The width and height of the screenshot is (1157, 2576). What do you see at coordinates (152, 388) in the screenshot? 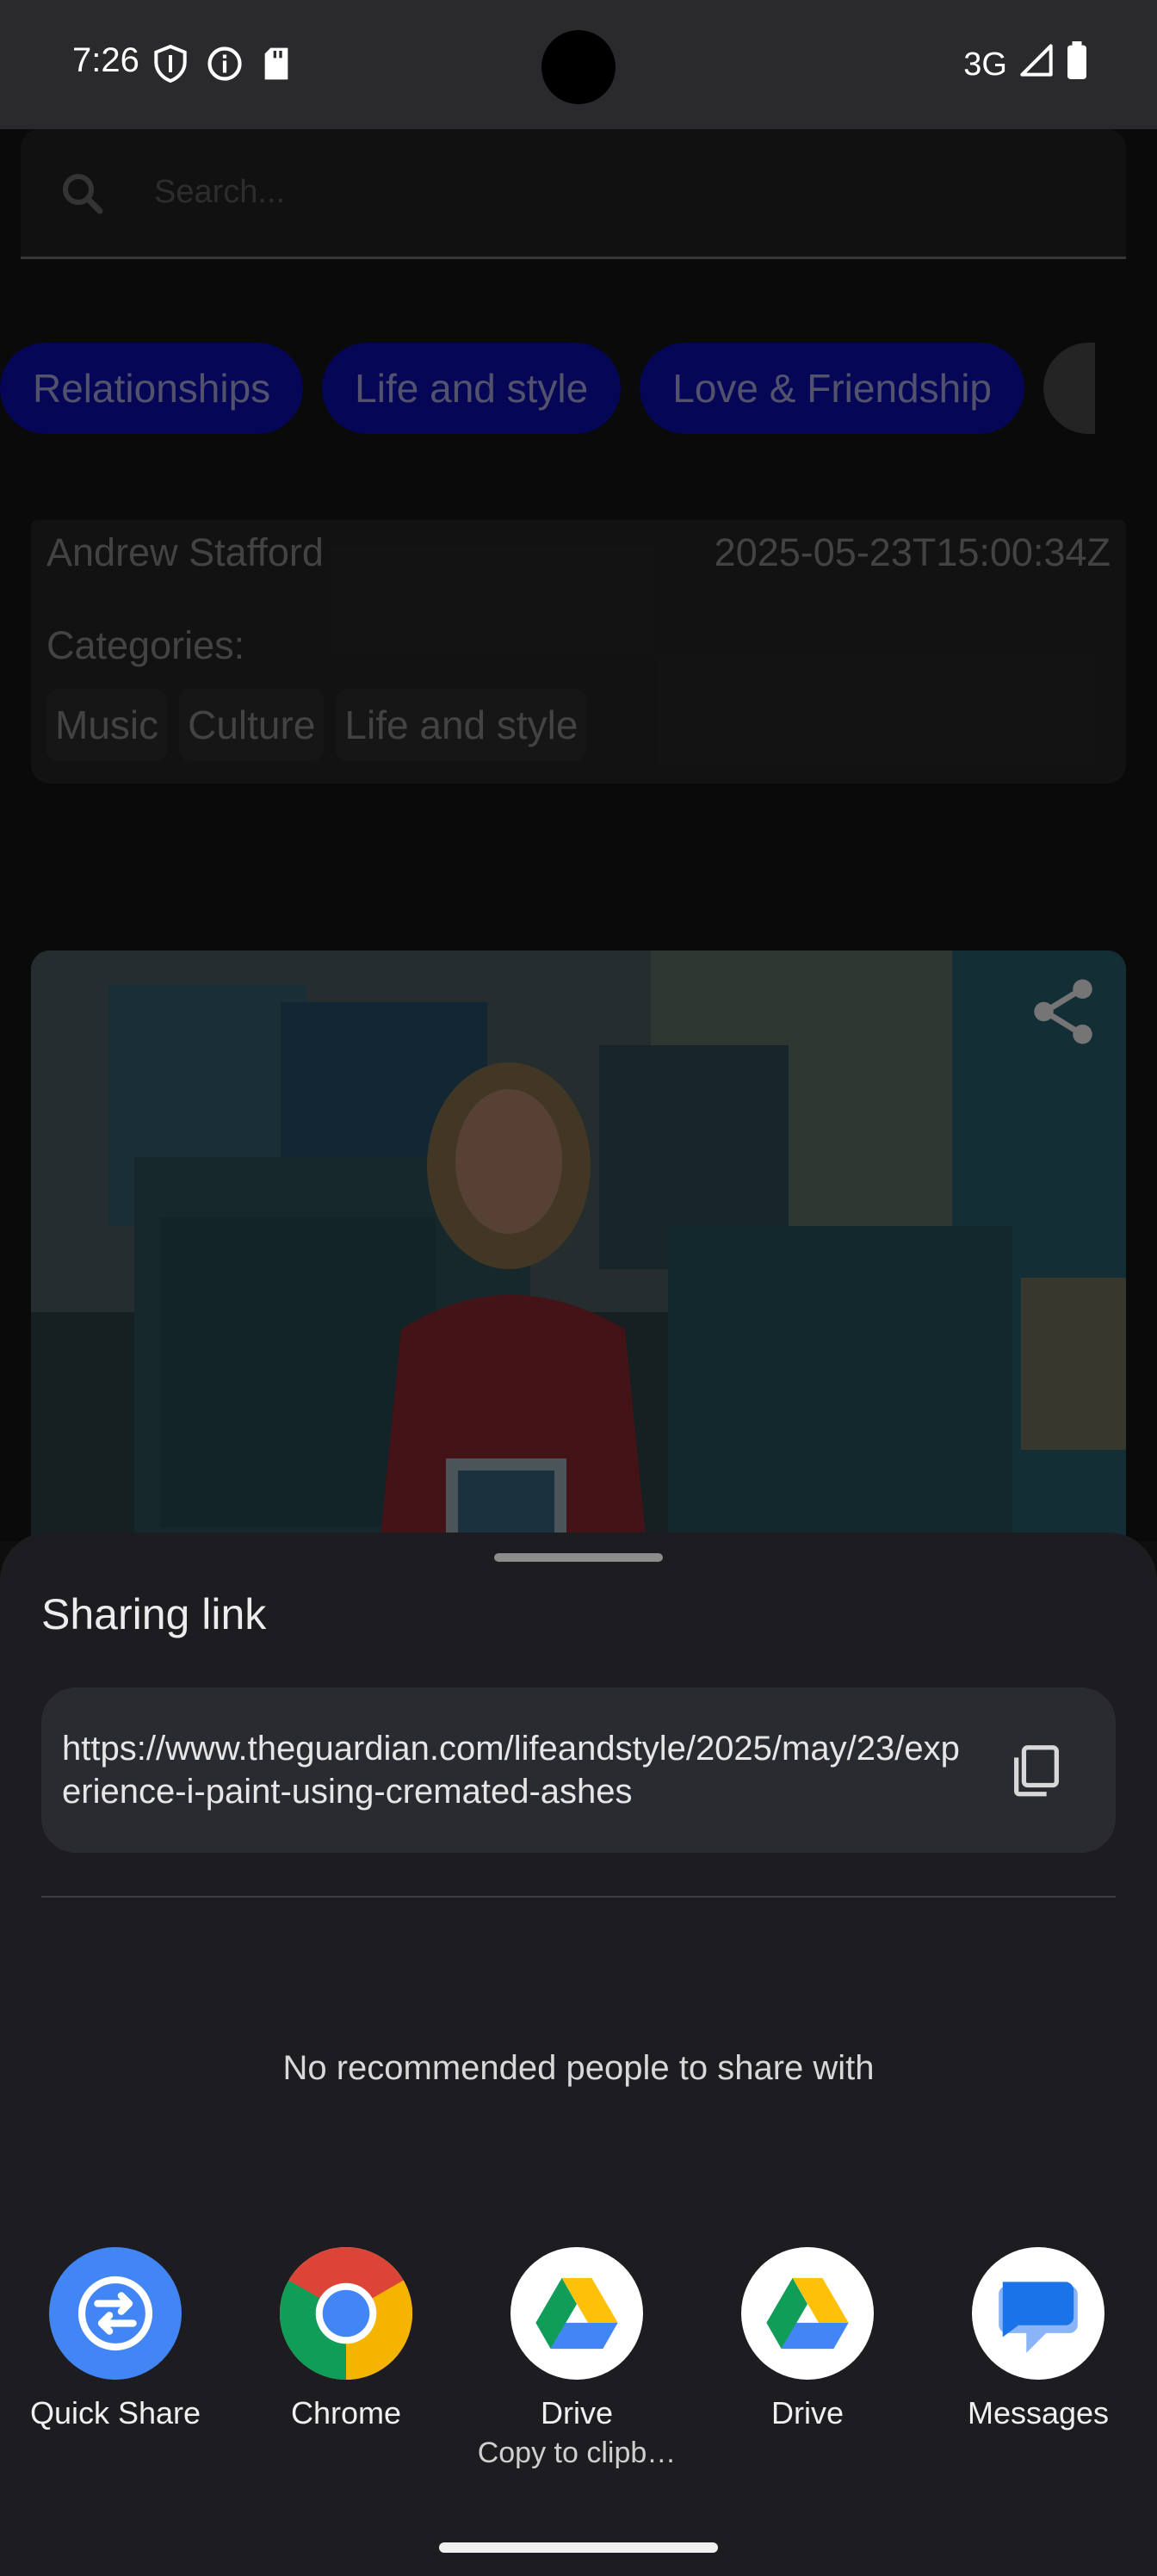
I see `chip-relationships: Relationships` at bounding box center [152, 388].